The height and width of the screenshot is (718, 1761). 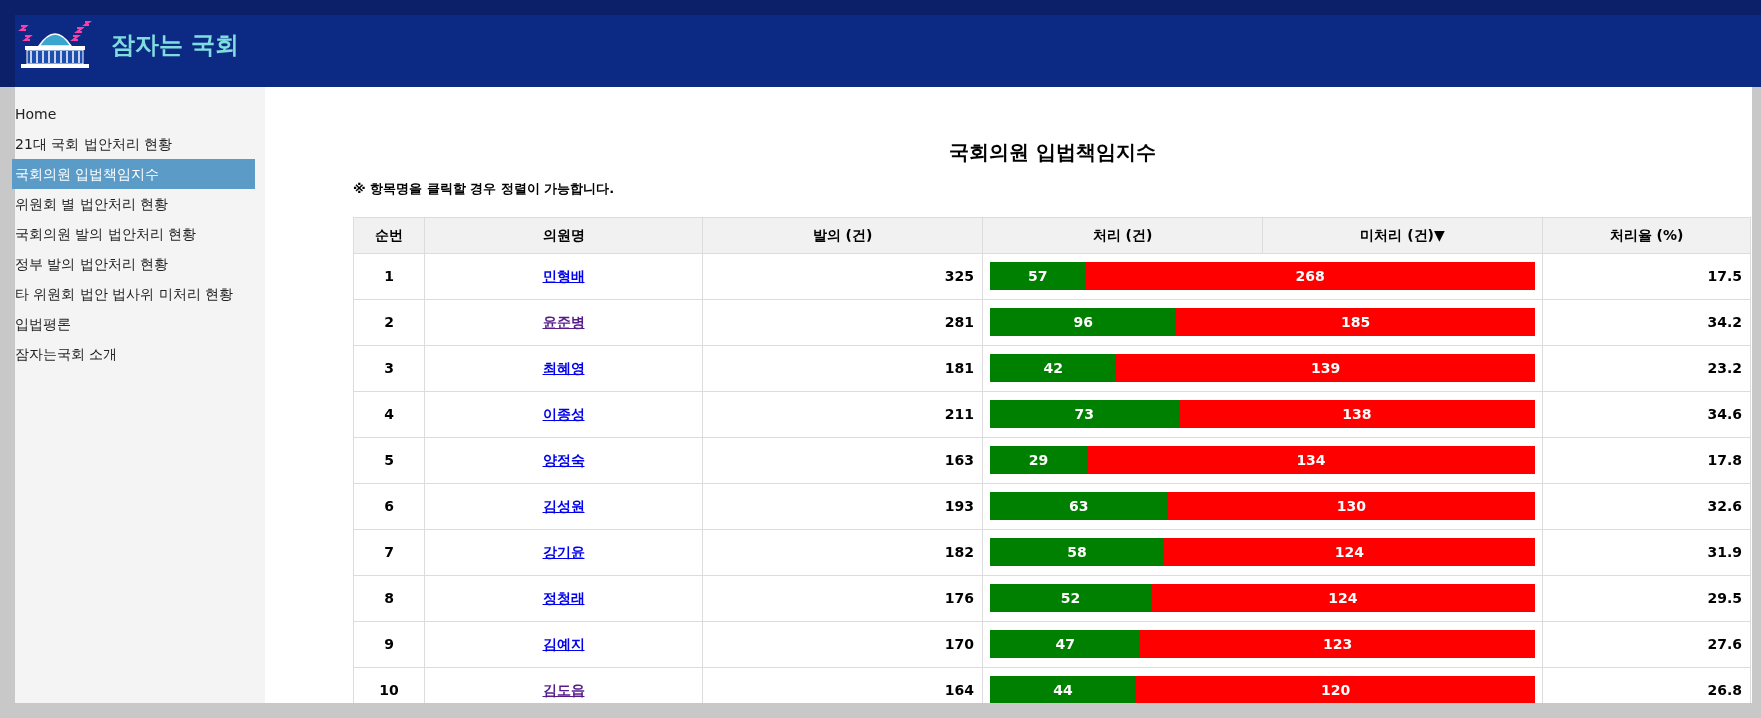 What do you see at coordinates (1646, 368) in the screenshot?
I see `rate-cell: 23.2` at bounding box center [1646, 368].